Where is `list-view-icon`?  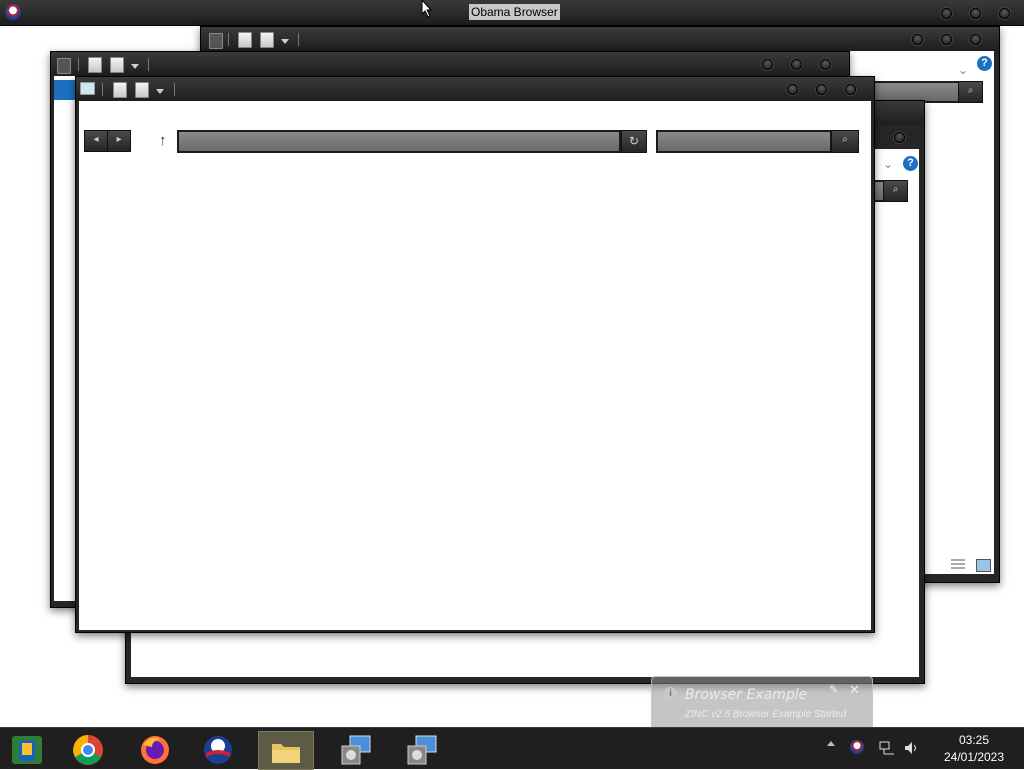
list-view-icon is located at coordinates (958, 565).